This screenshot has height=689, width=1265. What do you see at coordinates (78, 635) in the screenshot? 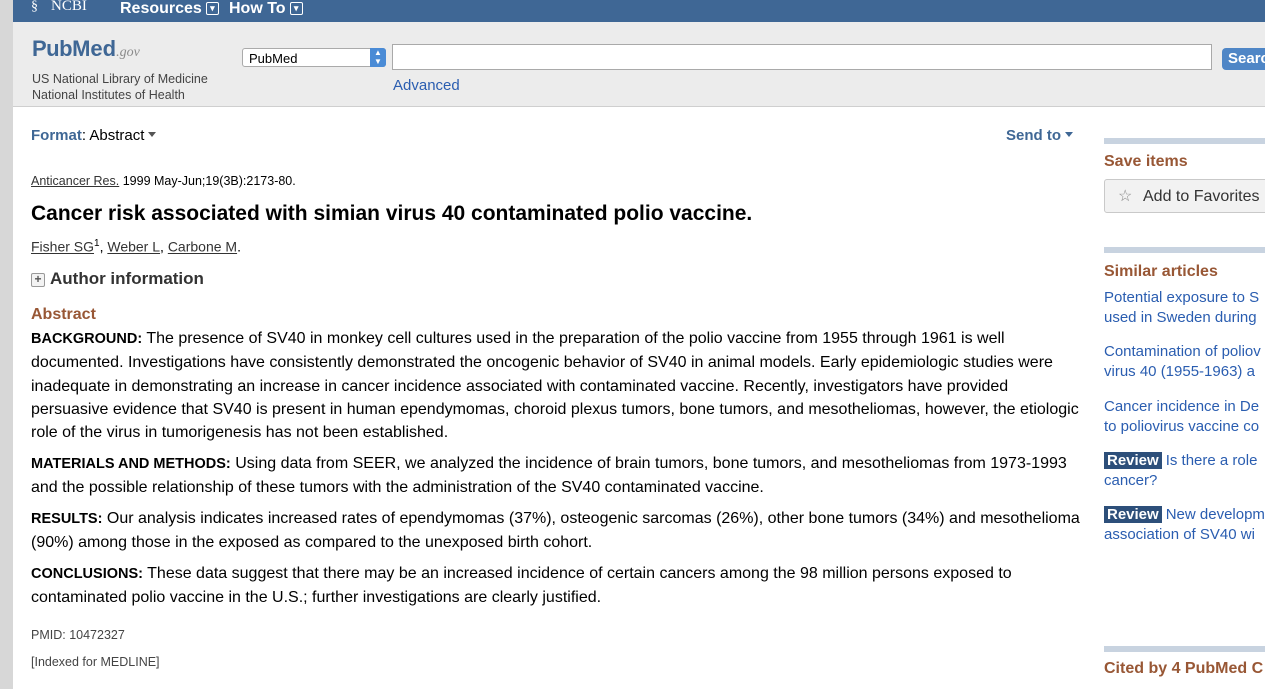
I see `pmid: PMID: 10472327` at bounding box center [78, 635].